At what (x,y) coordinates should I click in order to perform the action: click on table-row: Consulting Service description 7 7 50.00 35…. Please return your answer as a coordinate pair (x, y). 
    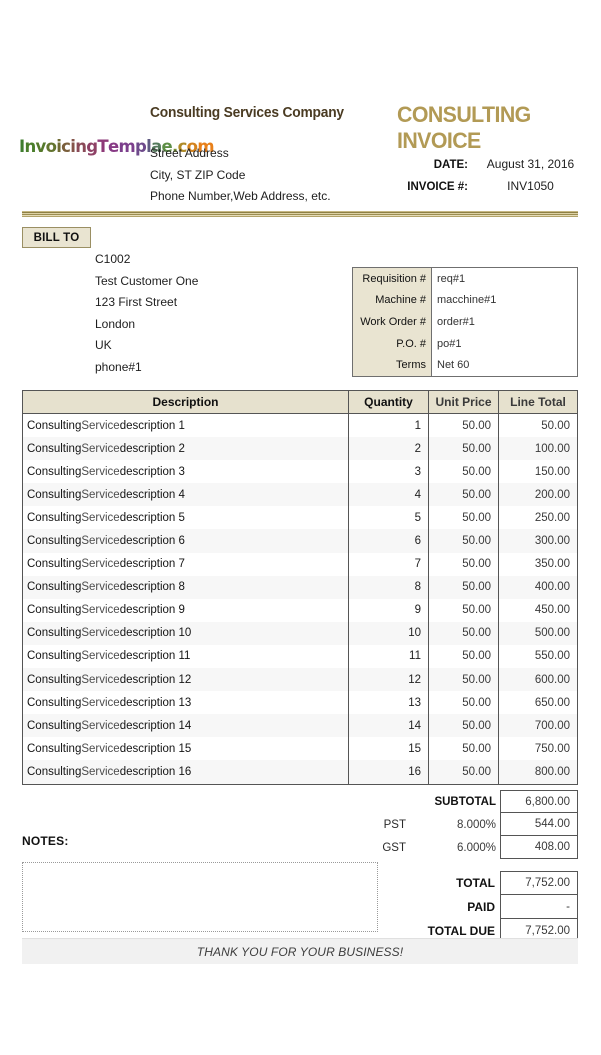
    Looking at the image, I should click on (300, 564).